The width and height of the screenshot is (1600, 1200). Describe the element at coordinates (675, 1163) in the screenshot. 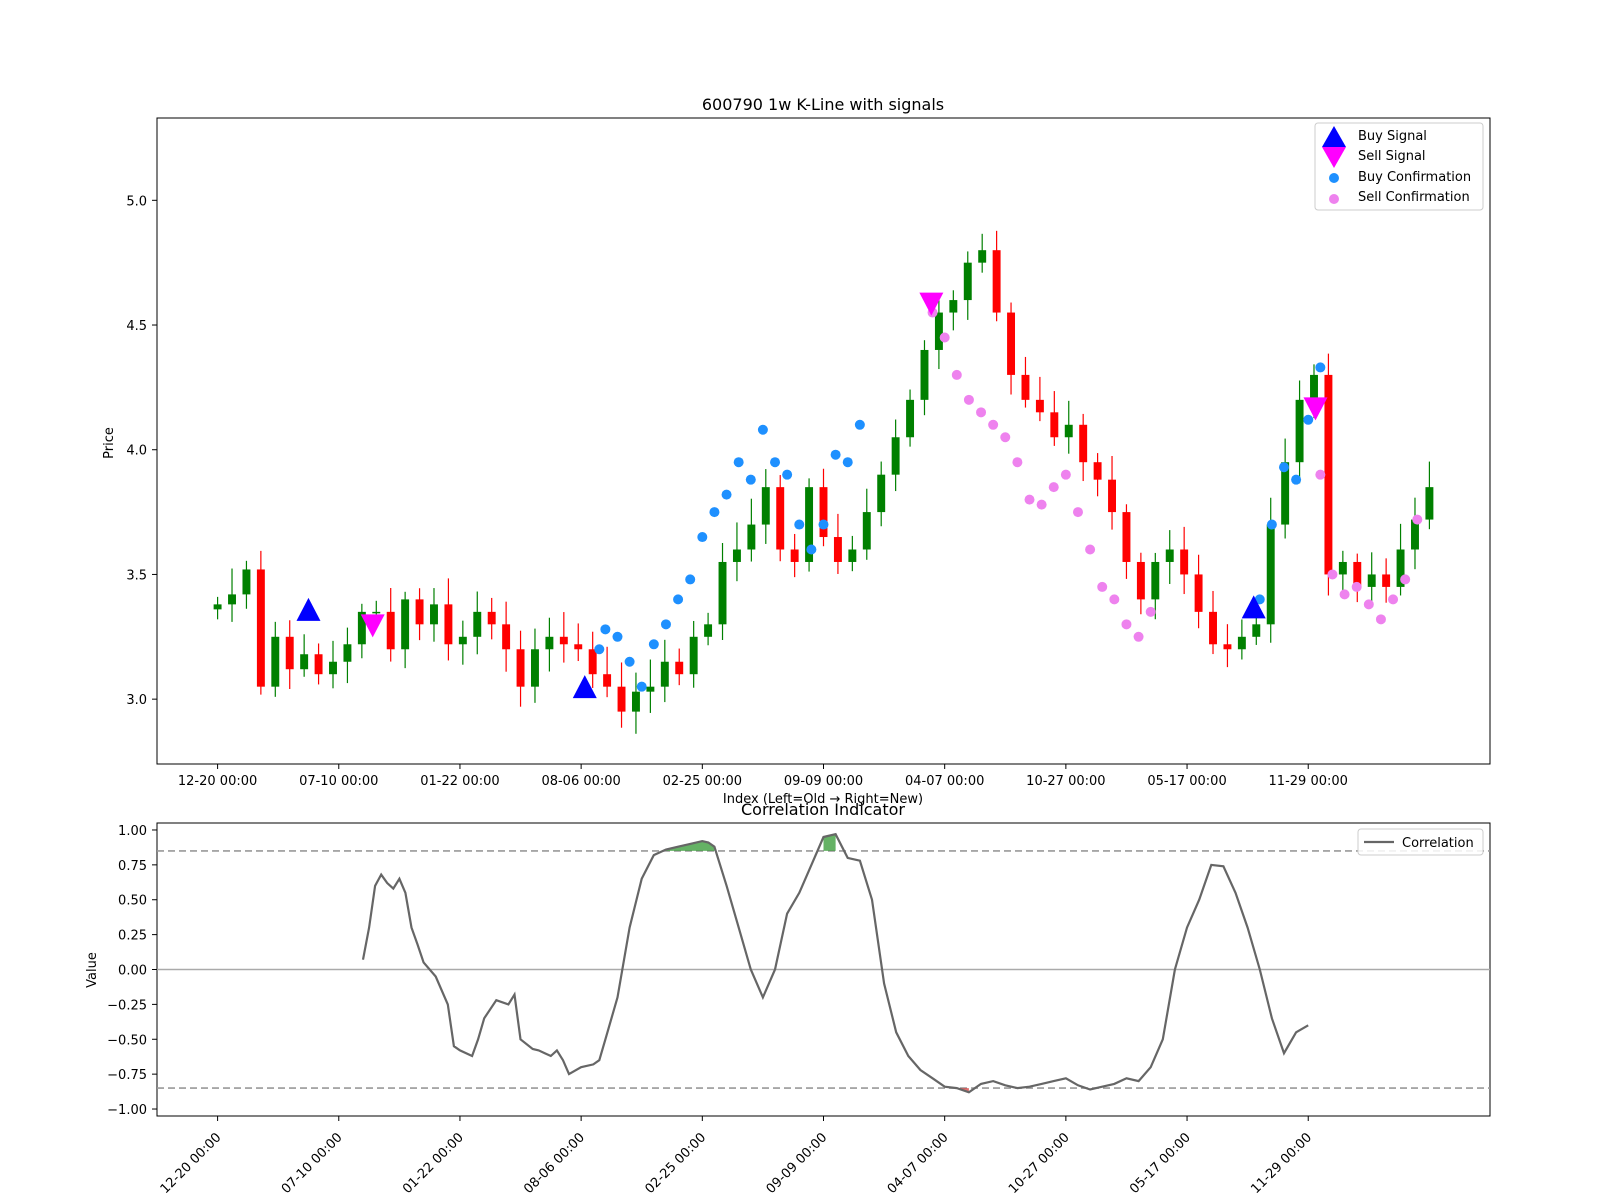

I see `correlation-xtick-label: 02-25 00:00` at that location.